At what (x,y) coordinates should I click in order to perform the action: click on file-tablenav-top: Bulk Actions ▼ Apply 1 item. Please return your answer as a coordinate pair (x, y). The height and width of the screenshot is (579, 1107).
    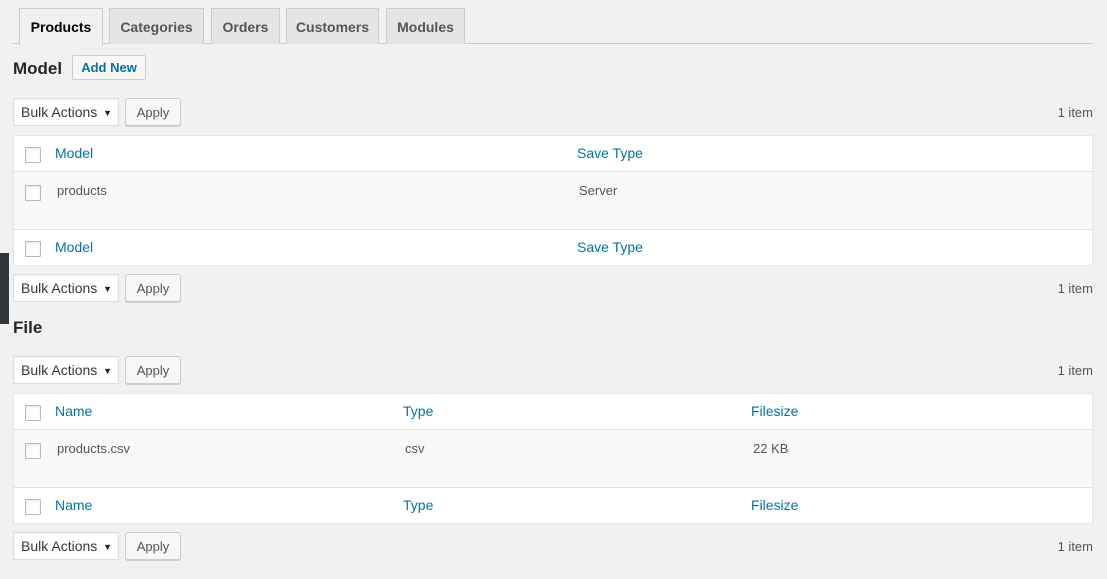
    Looking at the image, I should click on (553, 371).